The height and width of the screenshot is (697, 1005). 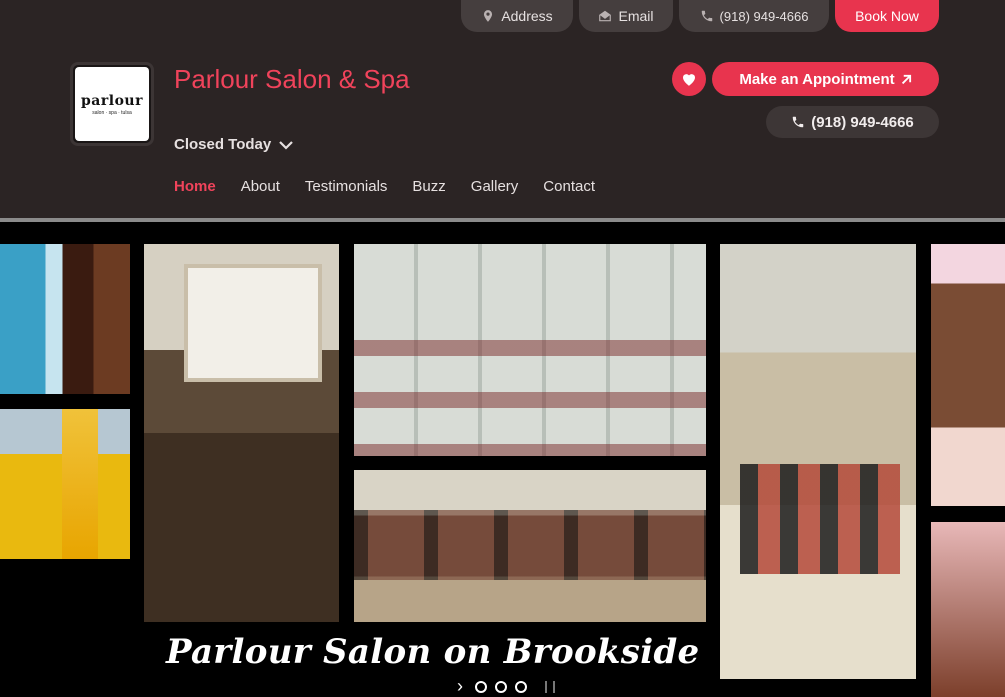 I want to click on hours-dropdown: Closed Today, so click(x=234, y=144).